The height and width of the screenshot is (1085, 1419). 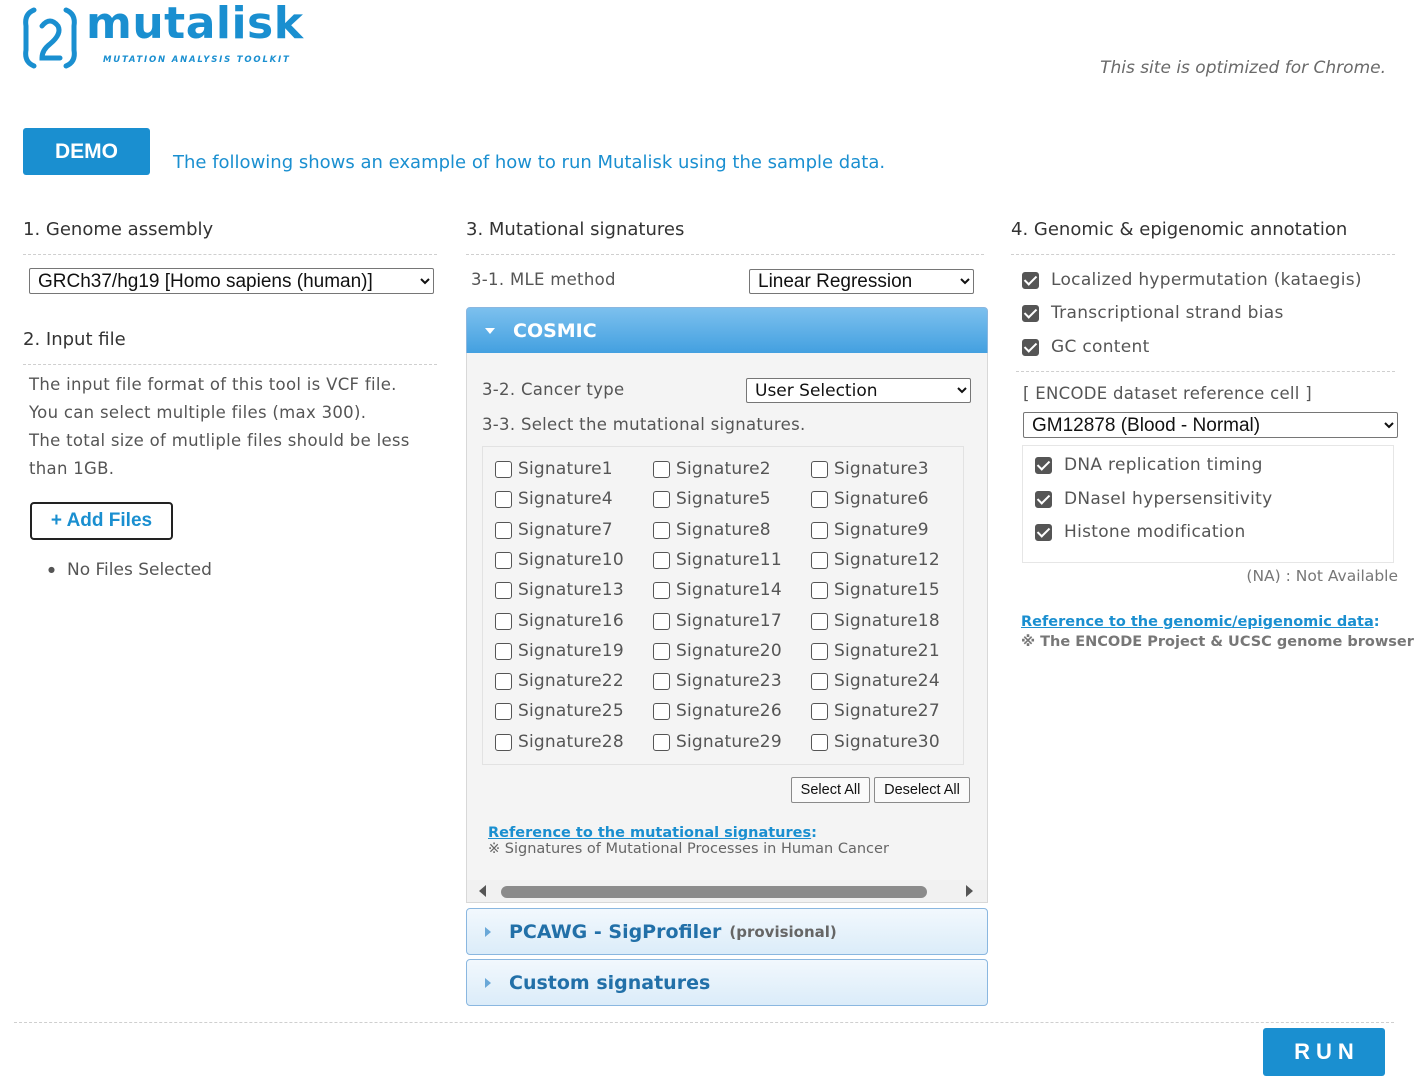 What do you see at coordinates (1149, 465) in the screenshot?
I see `replication-timing-option: DNA replication timing` at bounding box center [1149, 465].